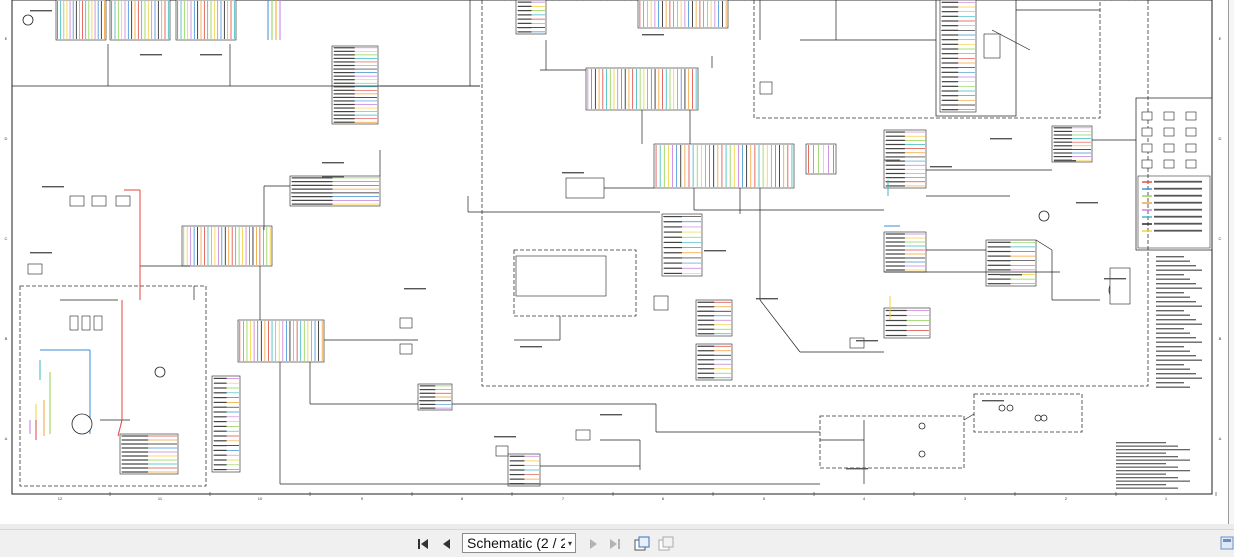 This screenshot has width=1234, height=557. I want to click on first-page-button, so click(423, 543).